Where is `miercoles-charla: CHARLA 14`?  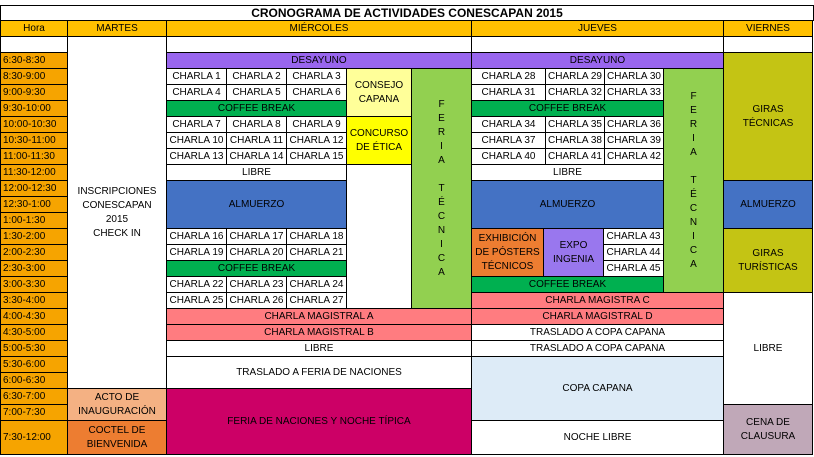
miercoles-charla: CHARLA 14 is located at coordinates (257, 157).